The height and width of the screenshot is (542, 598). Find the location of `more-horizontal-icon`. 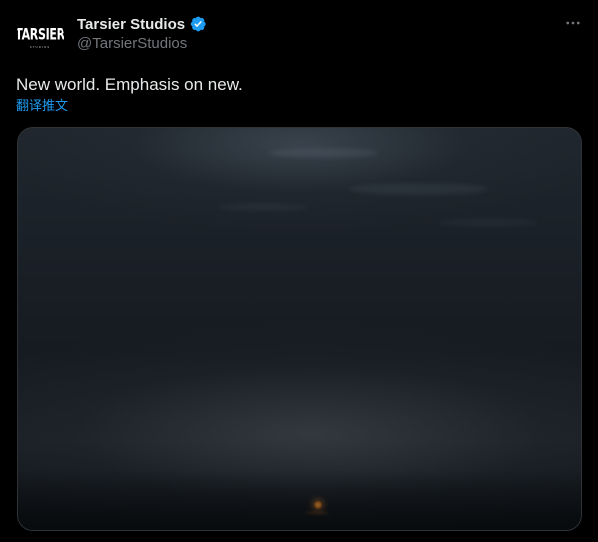

more-horizontal-icon is located at coordinates (573, 23).